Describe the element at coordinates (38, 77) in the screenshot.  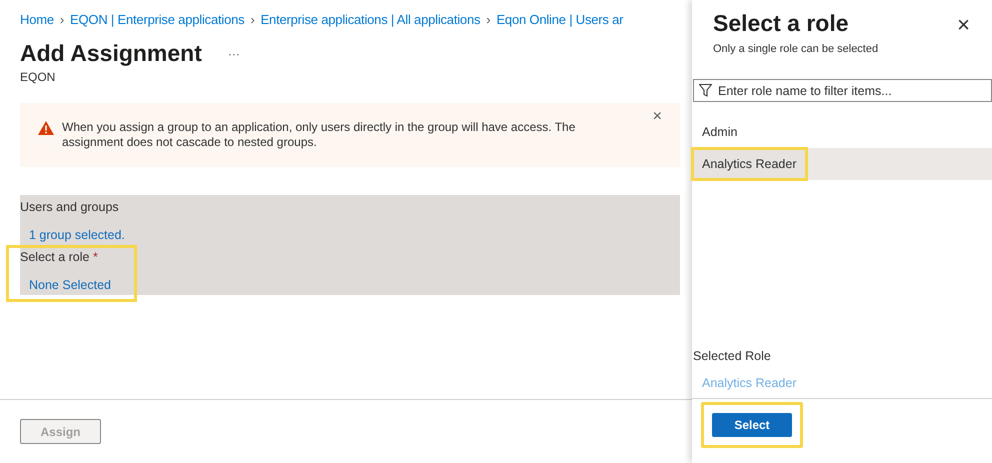
I see `page-subtitle: EQON` at that location.